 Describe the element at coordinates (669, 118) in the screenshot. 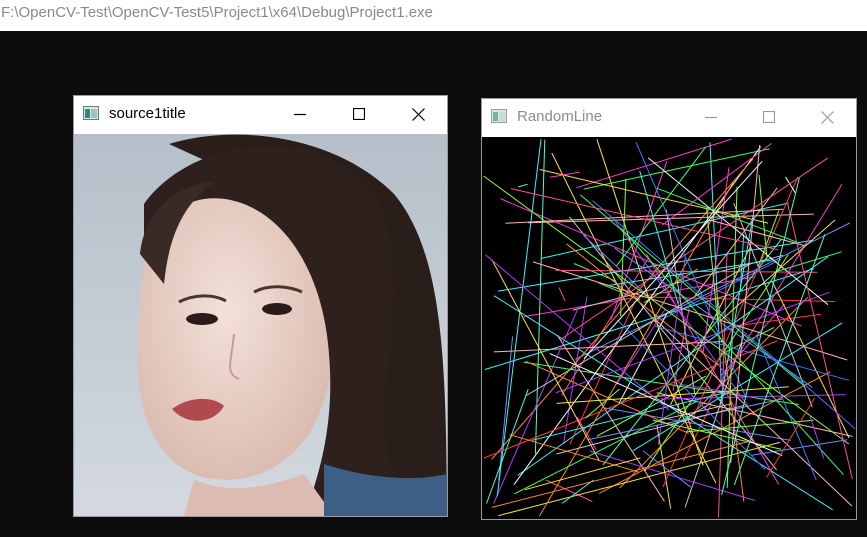

I see `window-titlebar: RandomLine` at that location.